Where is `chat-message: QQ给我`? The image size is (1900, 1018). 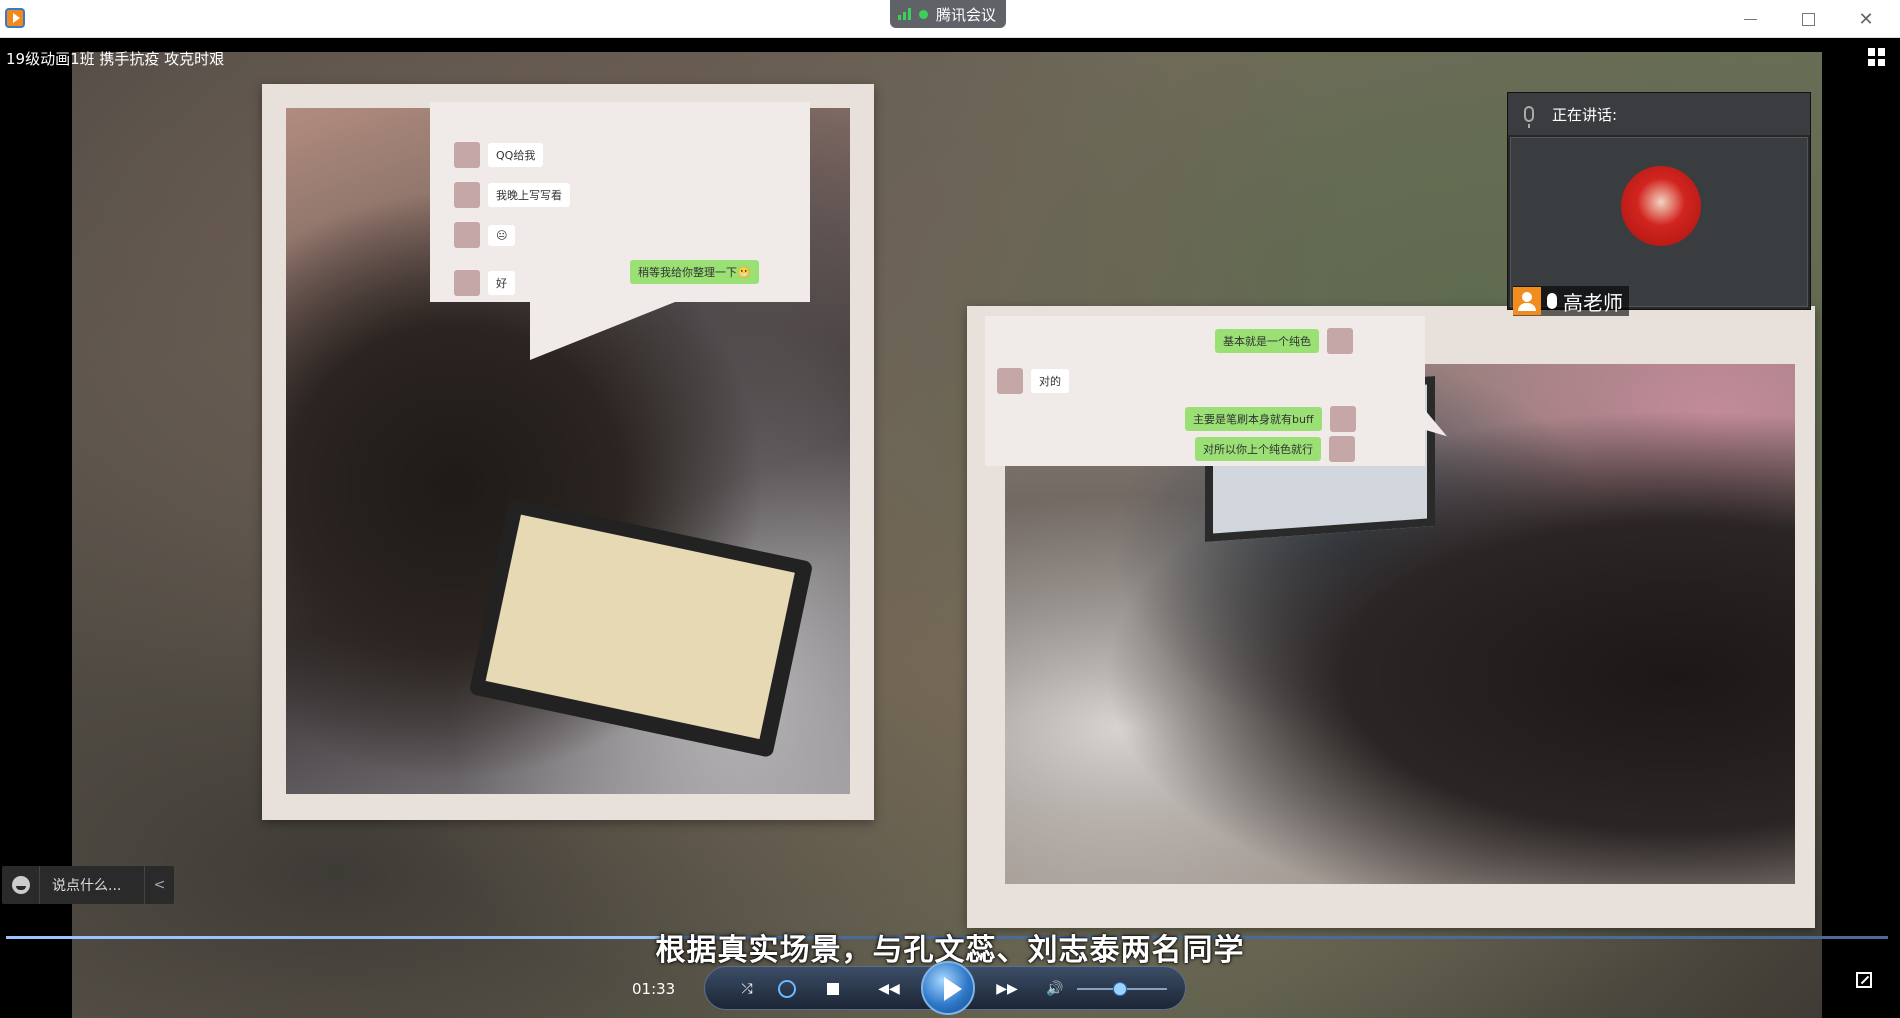 chat-message: QQ给我 is located at coordinates (499, 155).